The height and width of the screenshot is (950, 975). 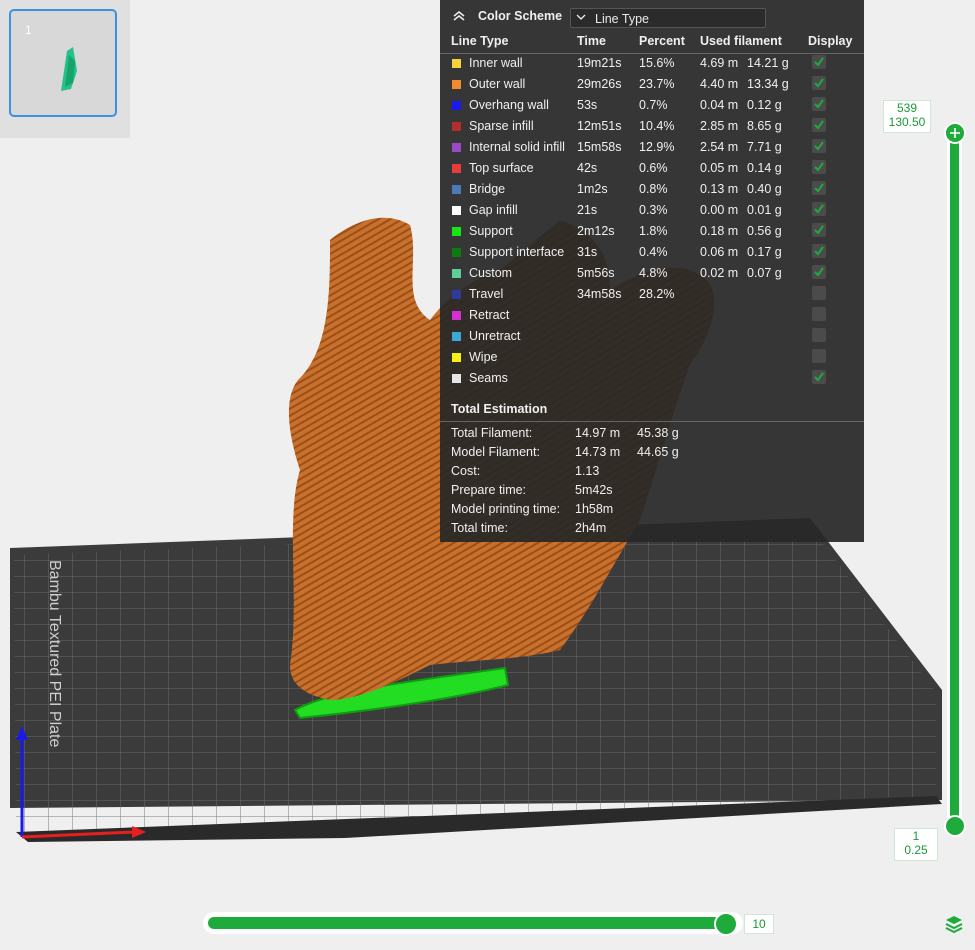 What do you see at coordinates (488, 378) in the screenshot?
I see `line-type-name: Seams` at bounding box center [488, 378].